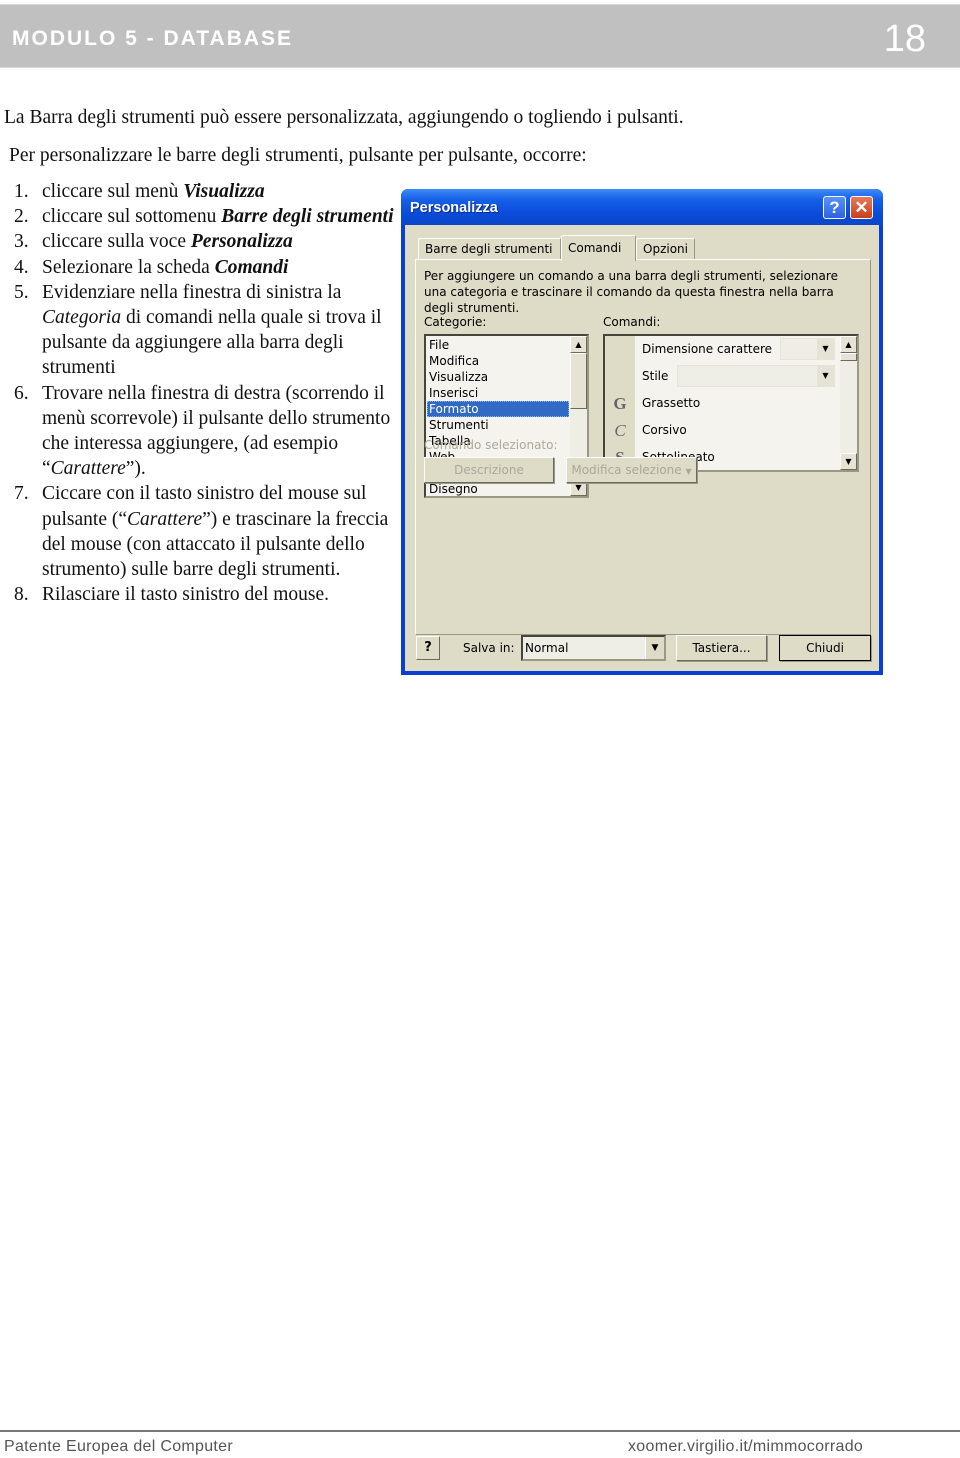 The height and width of the screenshot is (1458, 960). Describe the element at coordinates (21, 191) in the screenshot. I see `step-number: 1.` at that location.